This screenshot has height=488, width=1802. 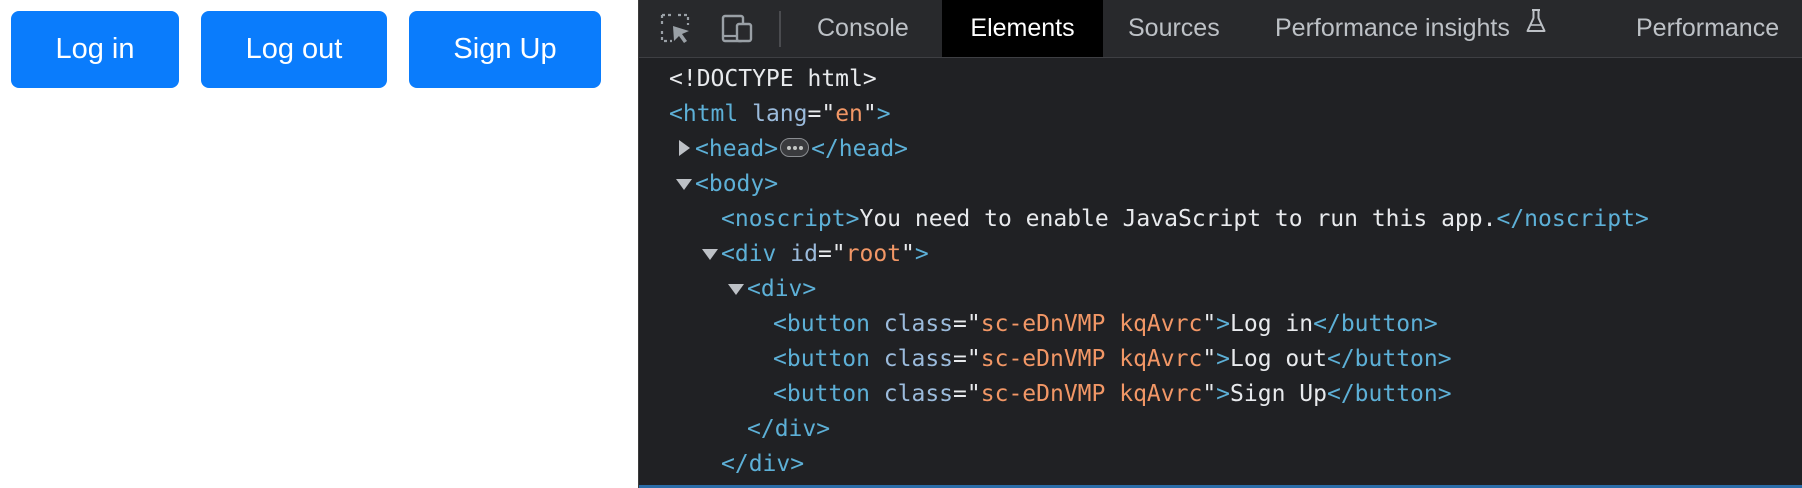 I want to click on head-tag-open: <head>, so click(x=737, y=149).